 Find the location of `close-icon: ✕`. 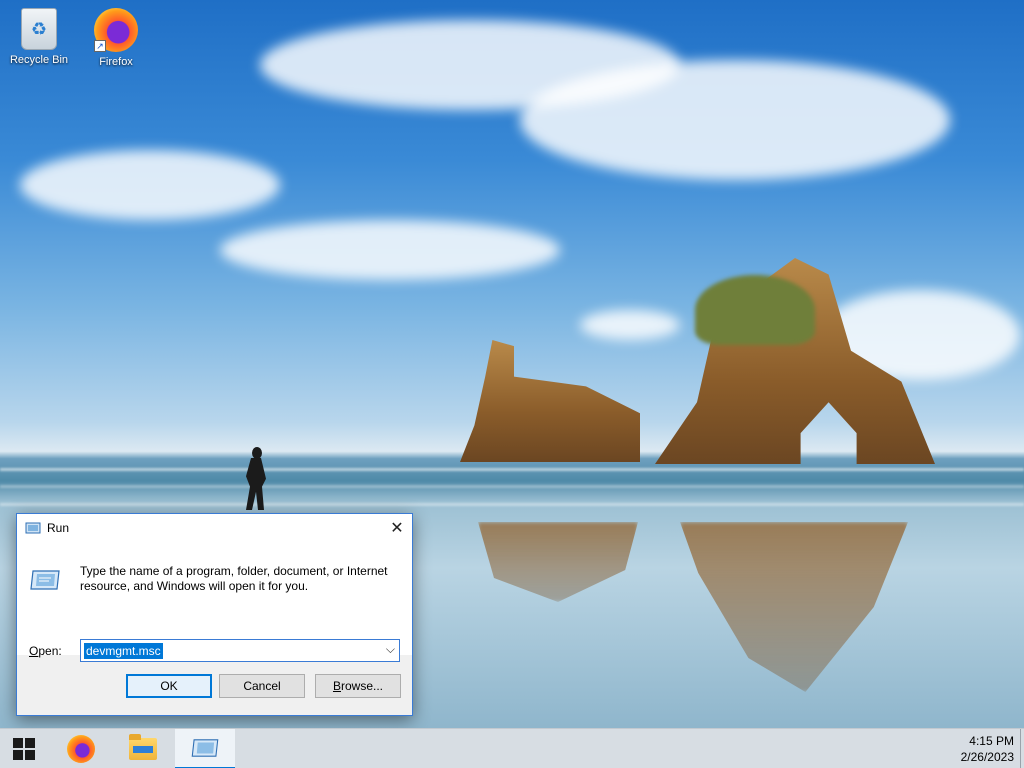

close-icon: ✕ is located at coordinates (397, 528).